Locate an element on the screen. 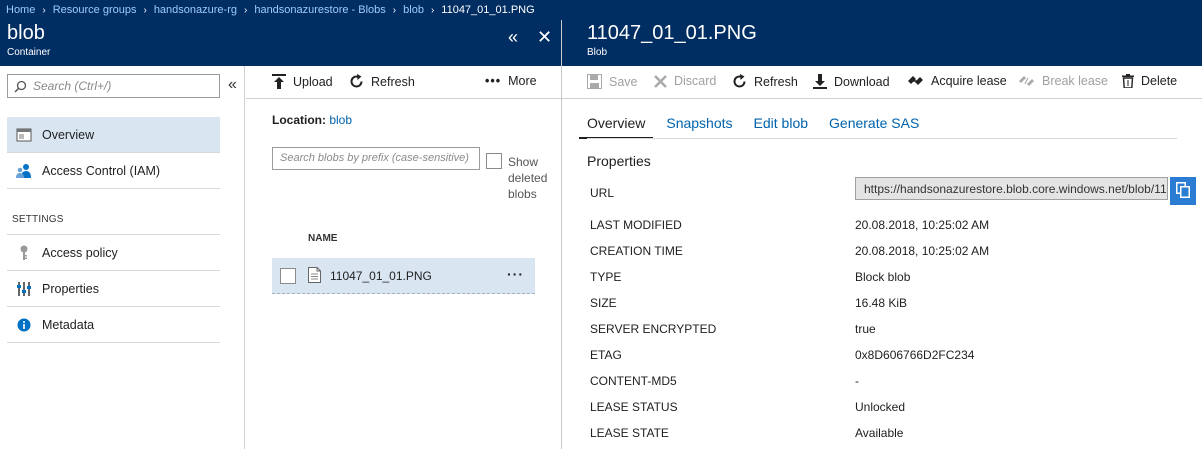 The height and width of the screenshot is (449, 1202). property-key: SIZE is located at coordinates (603, 303).